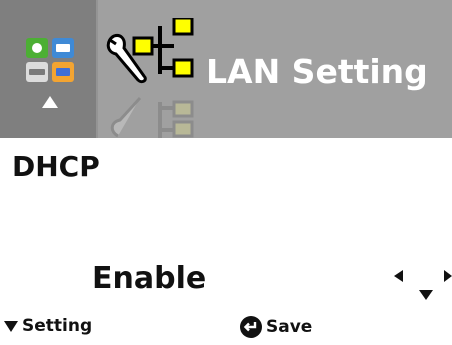 The height and width of the screenshot is (345, 452). Describe the element at coordinates (426, 295) in the screenshot. I see `down-arrow-icon` at that location.